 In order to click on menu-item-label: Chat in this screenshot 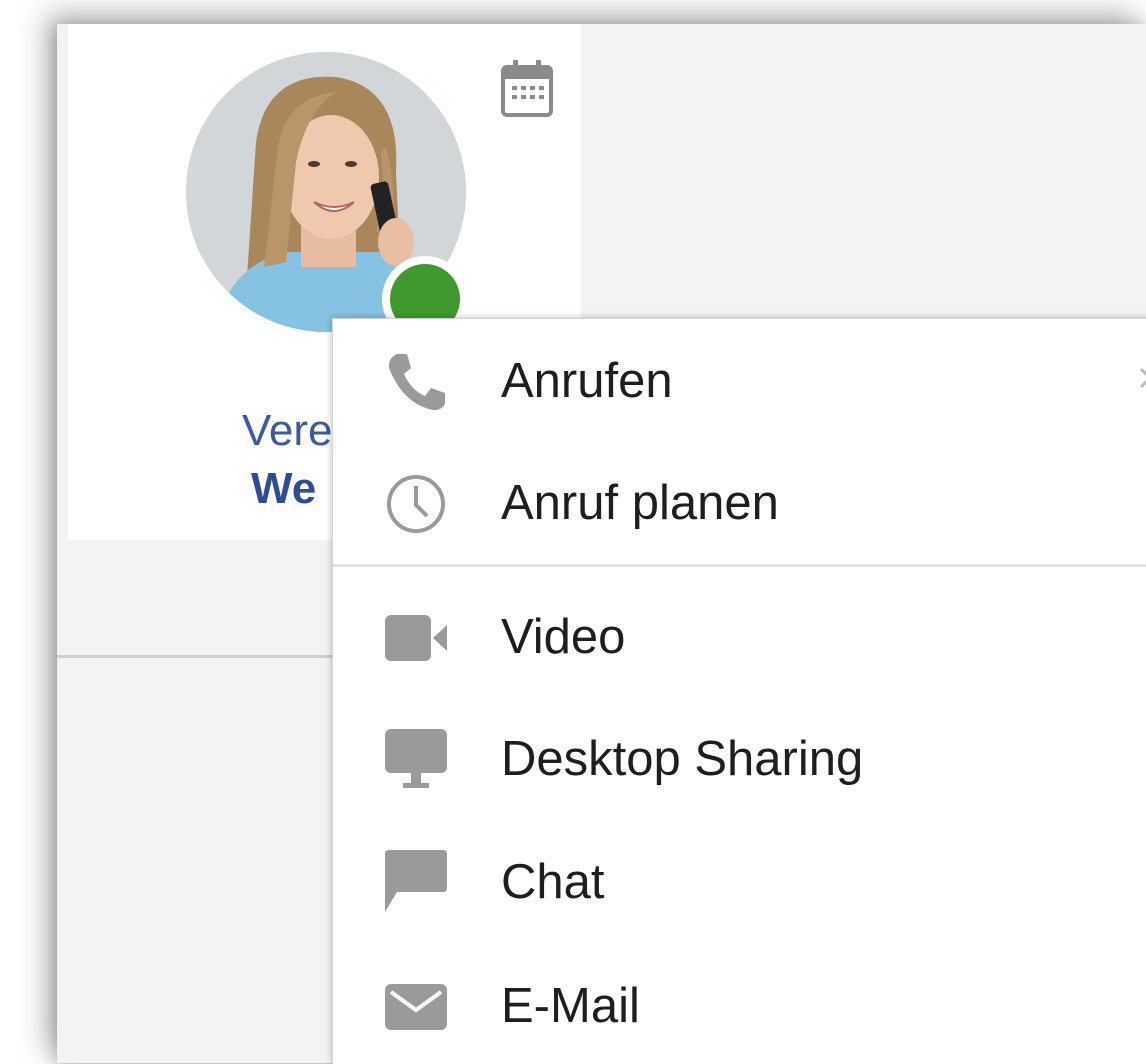, I will do `click(553, 882)`.